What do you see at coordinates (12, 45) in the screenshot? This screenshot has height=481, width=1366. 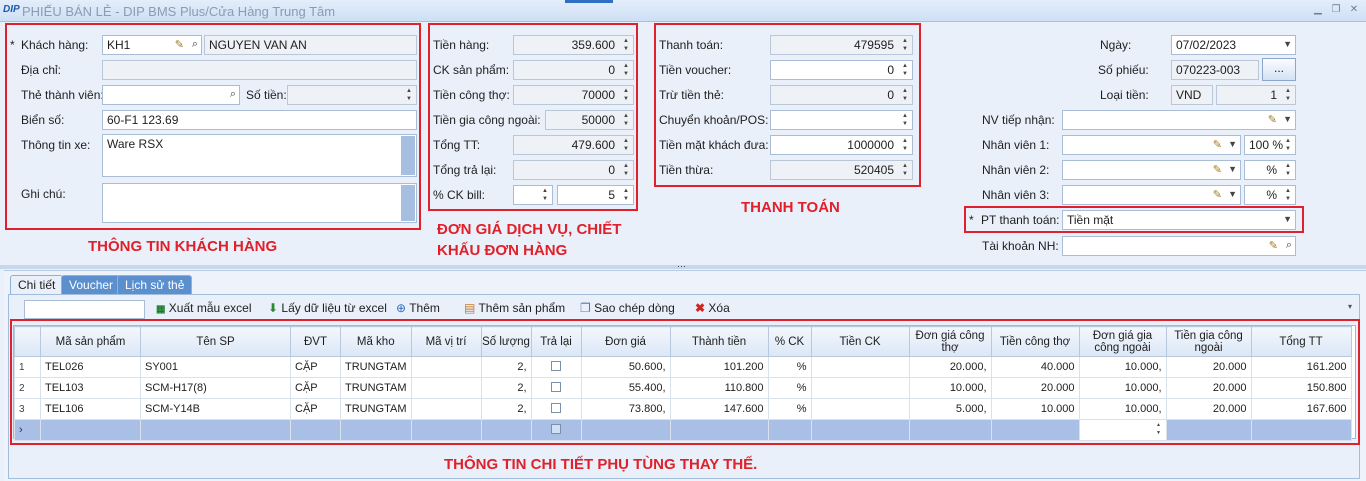 I see `required-mark: *` at bounding box center [12, 45].